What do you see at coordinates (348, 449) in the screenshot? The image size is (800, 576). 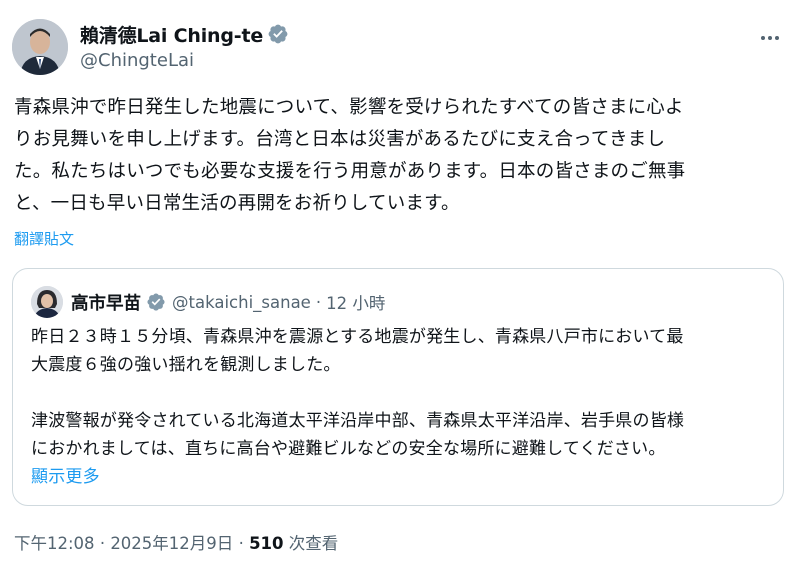 I see `quoted-body-line: におかれましては、直ちに高台や避難ビルなどの安全な場所に避難してください。` at bounding box center [348, 449].